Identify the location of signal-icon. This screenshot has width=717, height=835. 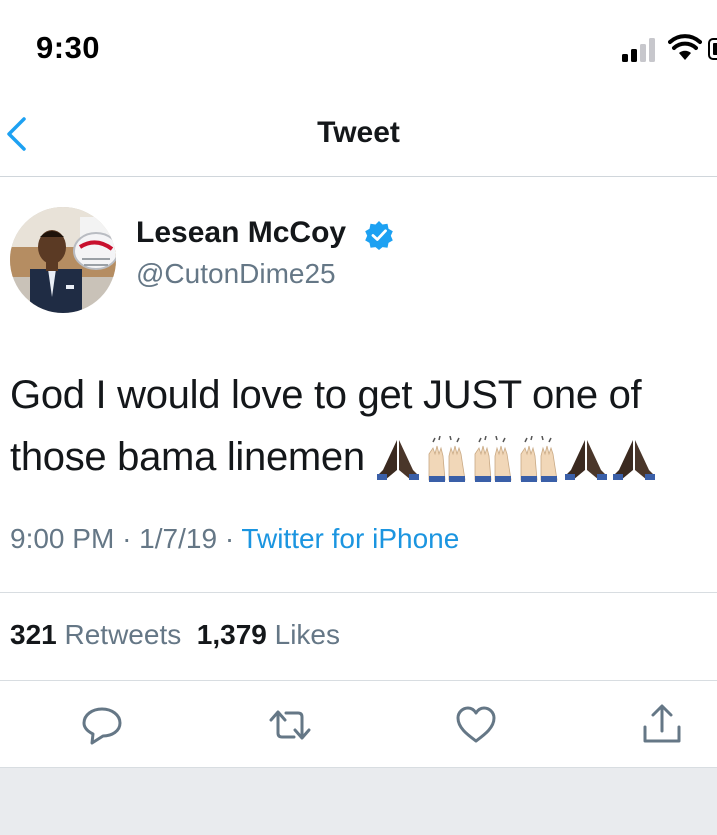
(638, 50).